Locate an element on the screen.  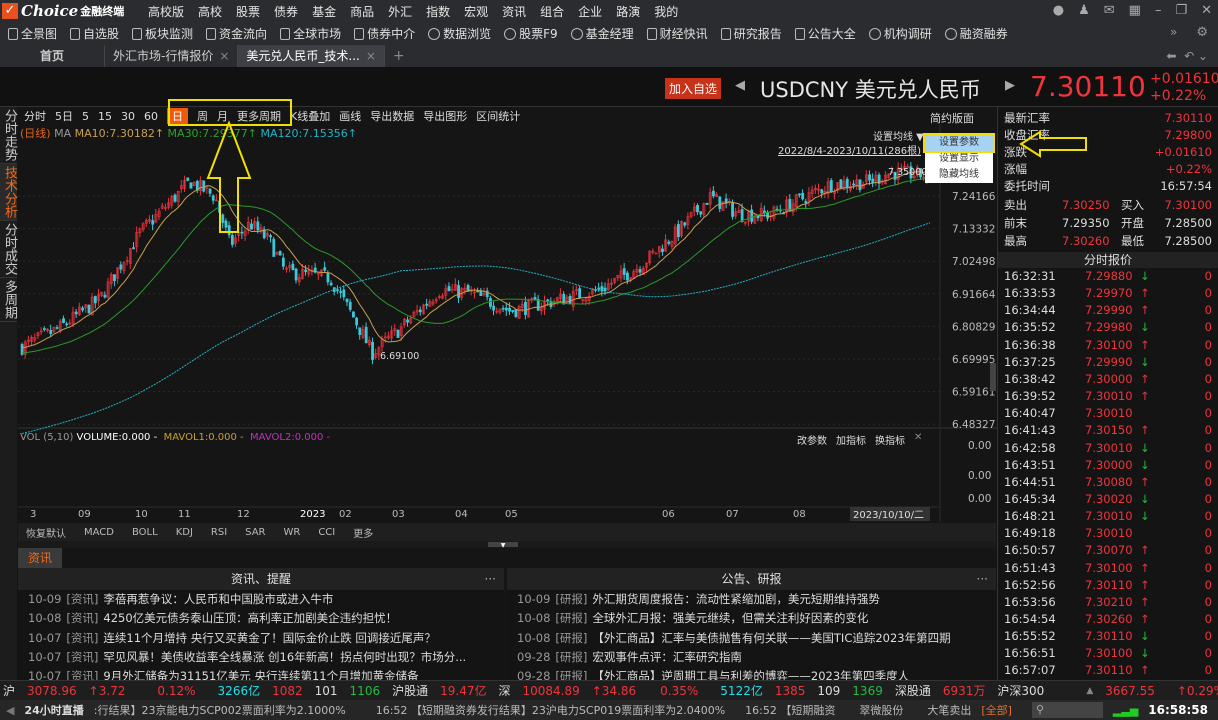
new-tab-button: + is located at coordinates (399, 56).